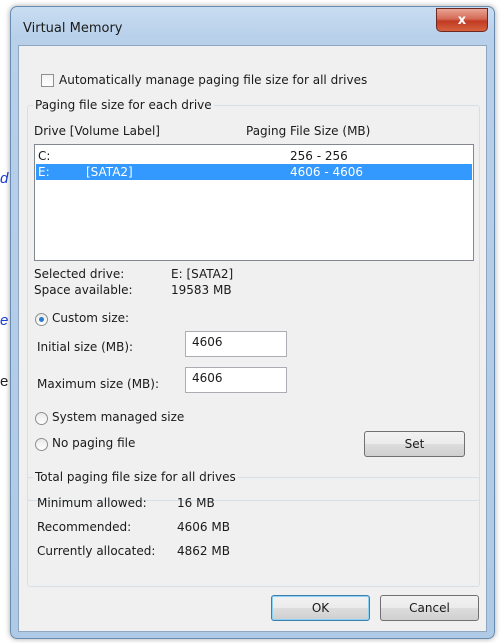 This screenshot has height=643, width=501. What do you see at coordinates (254, 172) in the screenshot?
I see `drive-row-e: E: [SATA2] 4606 - 4606` at bounding box center [254, 172].